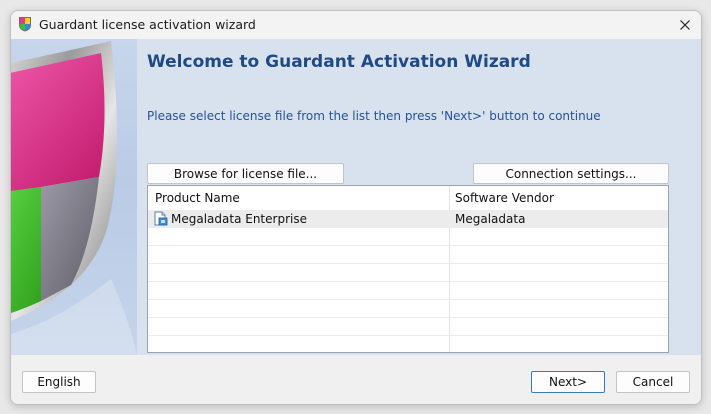  What do you see at coordinates (568, 382) in the screenshot?
I see `next-button: Next>` at bounding box center [568, 382].